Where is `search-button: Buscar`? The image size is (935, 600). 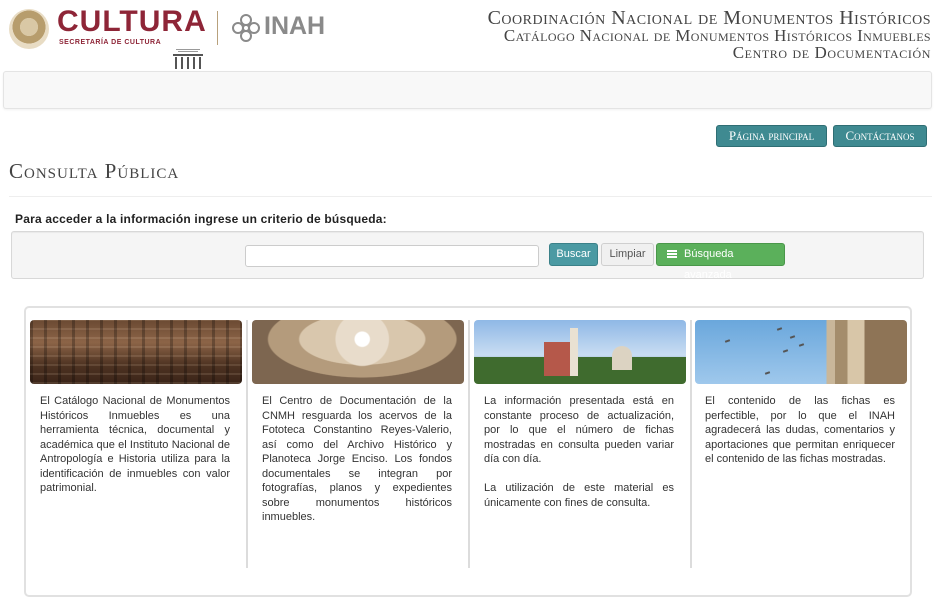
search-button: Buscar is located at coordinates (573, 254).